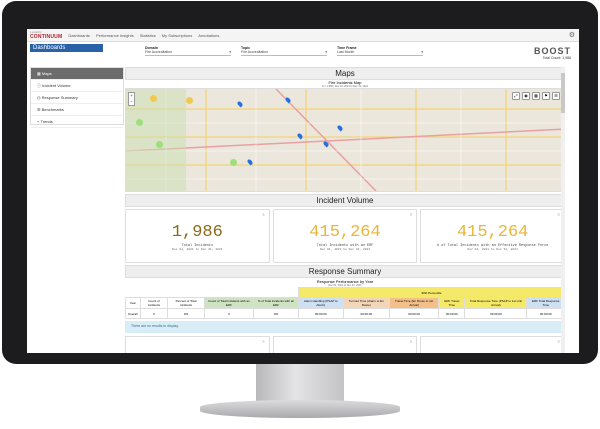 The image size is (600, 429). I want to click on layers-icon: ◉, so click(526, 96).